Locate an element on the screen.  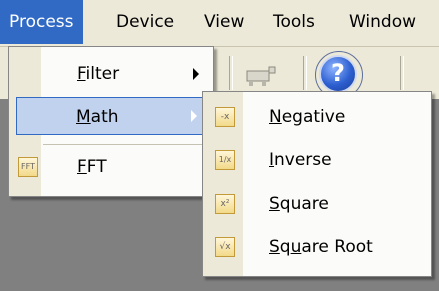
negative-icon: -x is located at coordinates (225, 117).